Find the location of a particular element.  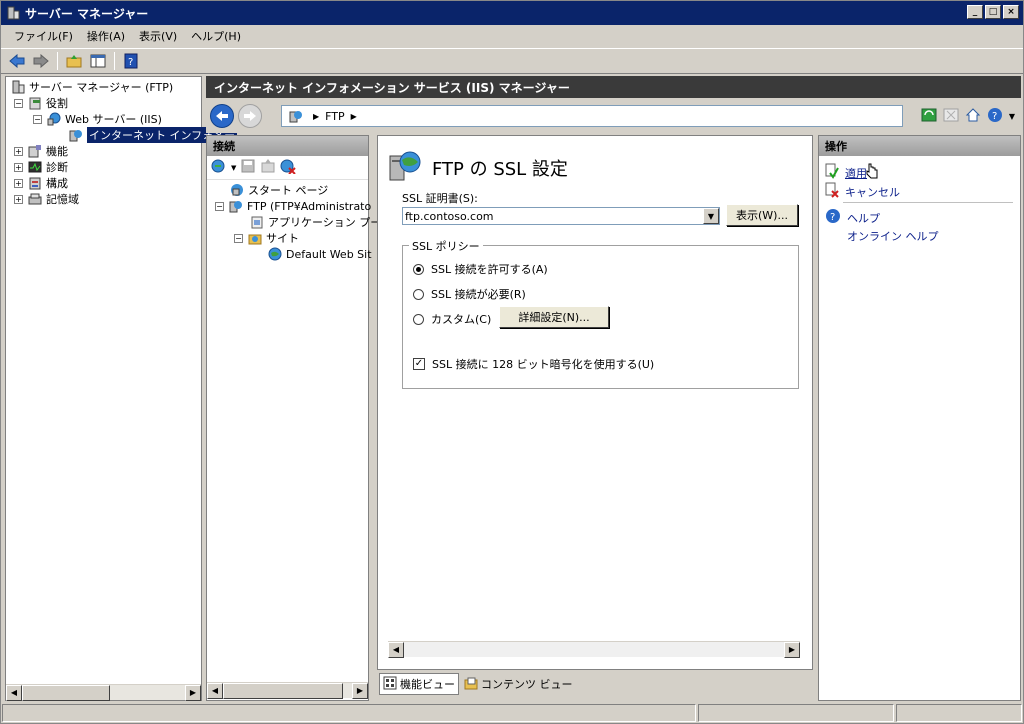

tree-item-web-server: − Web サーバー (IIS) is located at coordinates (97, 119).